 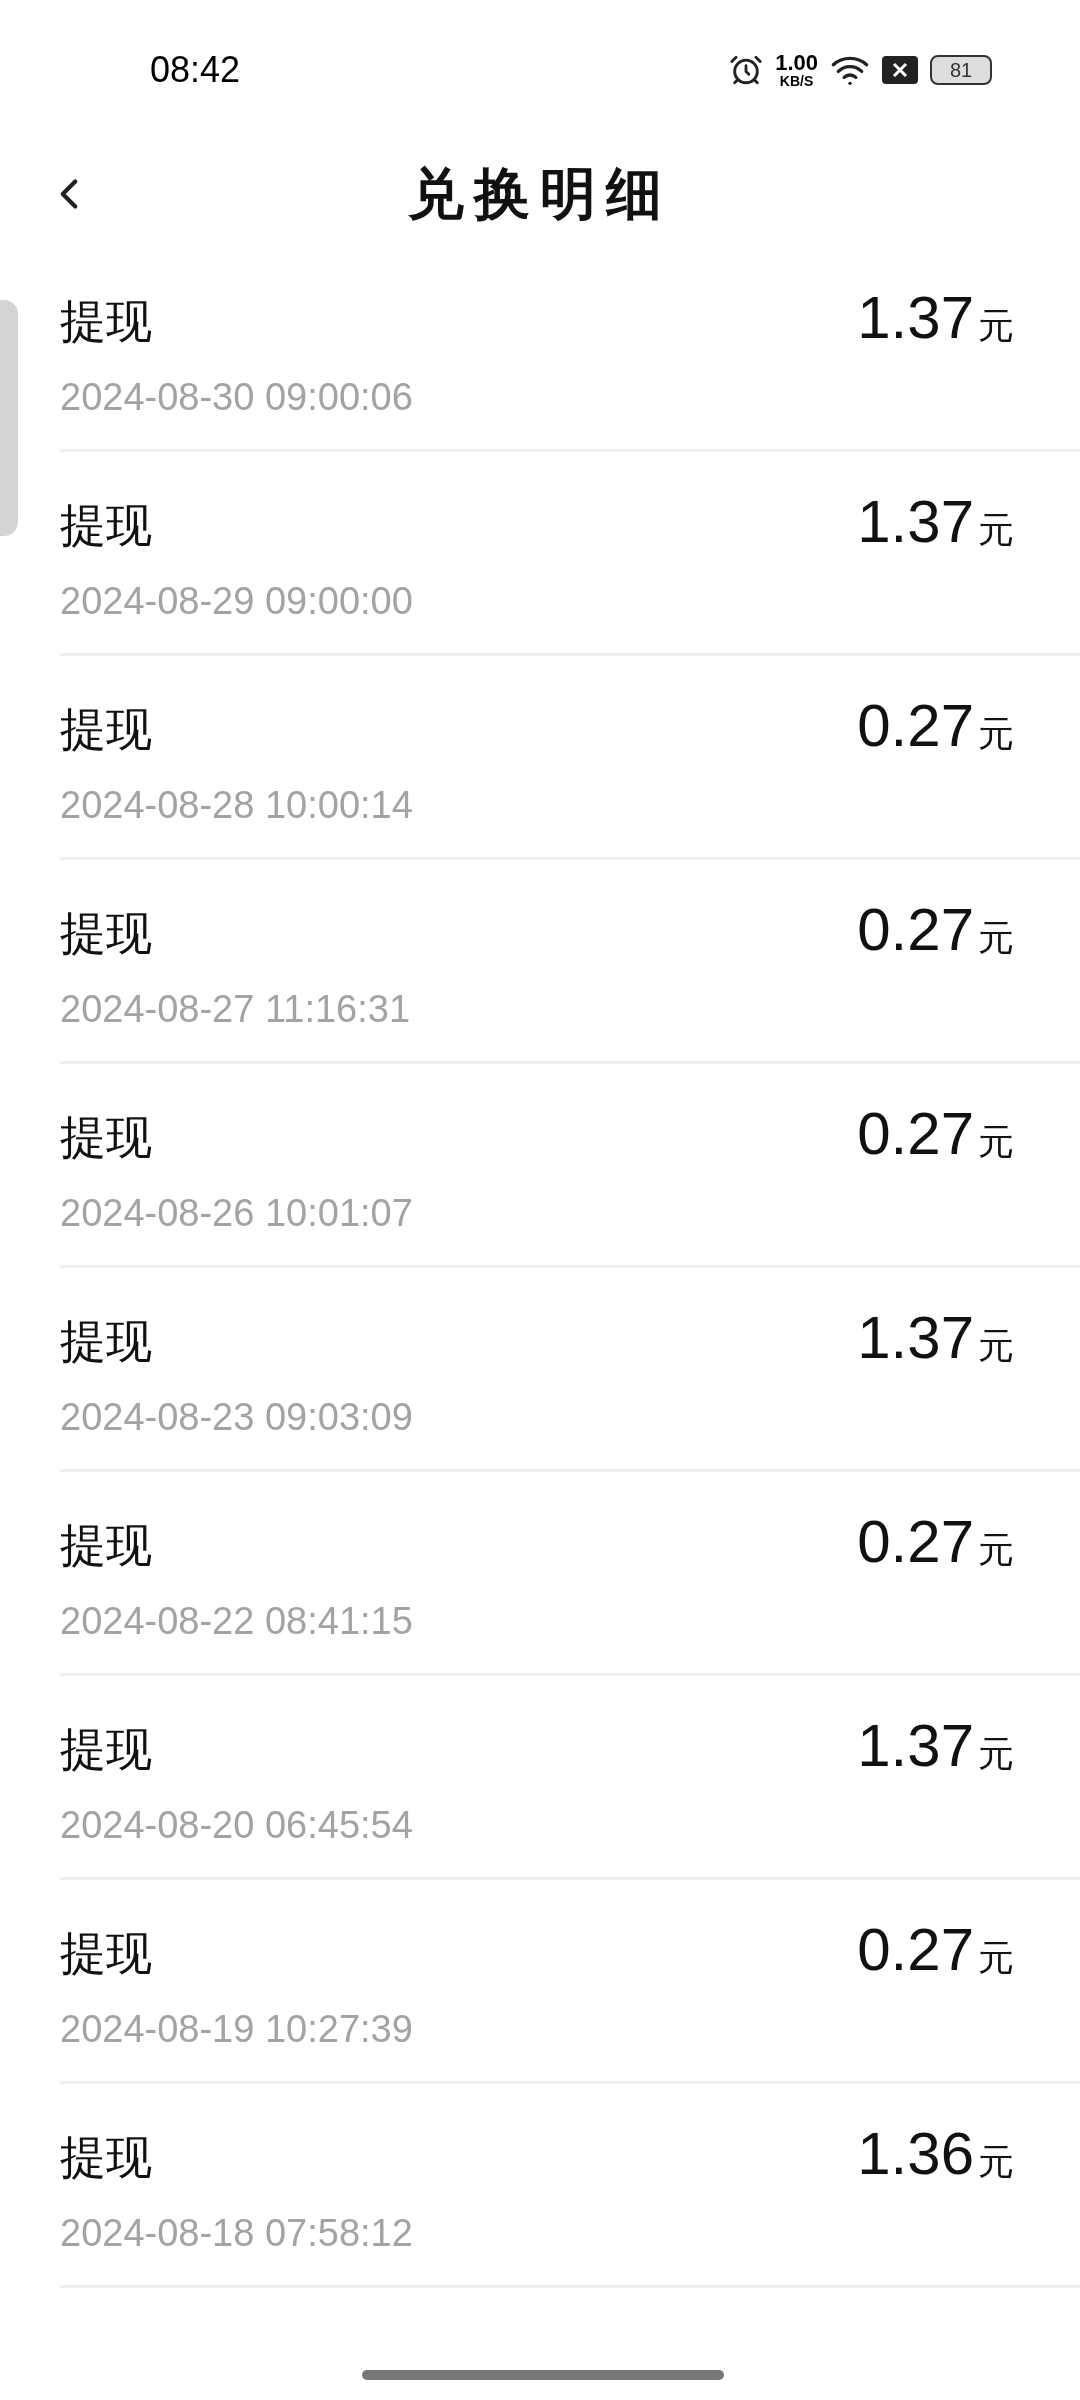 What do you see at coordinates (236, 1417) in the screenshot?
I see `record-time: 2024-08-23 09:03:09` at bounding box center [236, 1417].